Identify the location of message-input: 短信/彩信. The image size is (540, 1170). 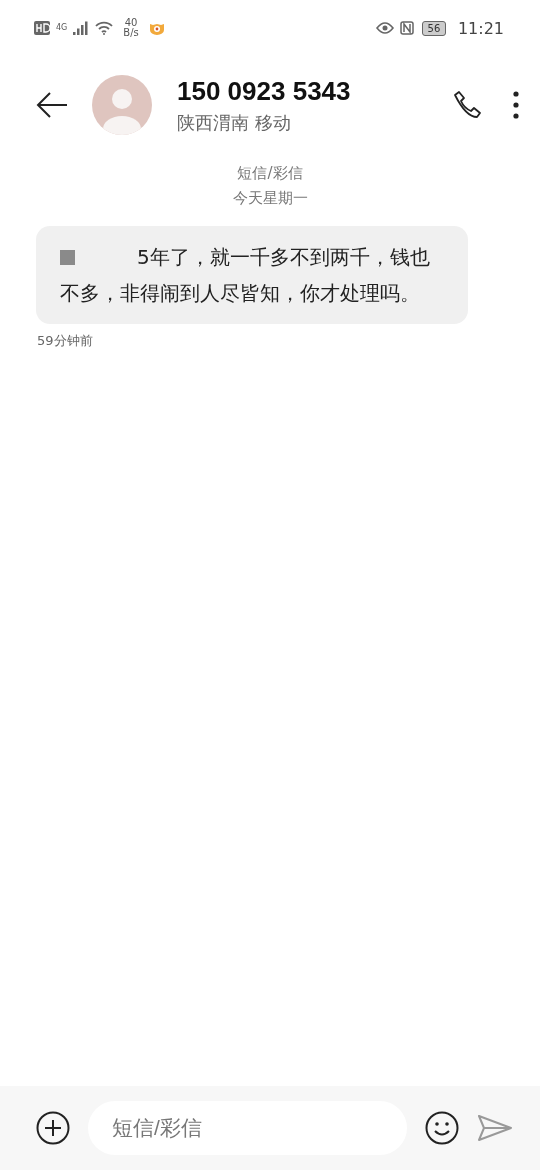
(247, 1128).